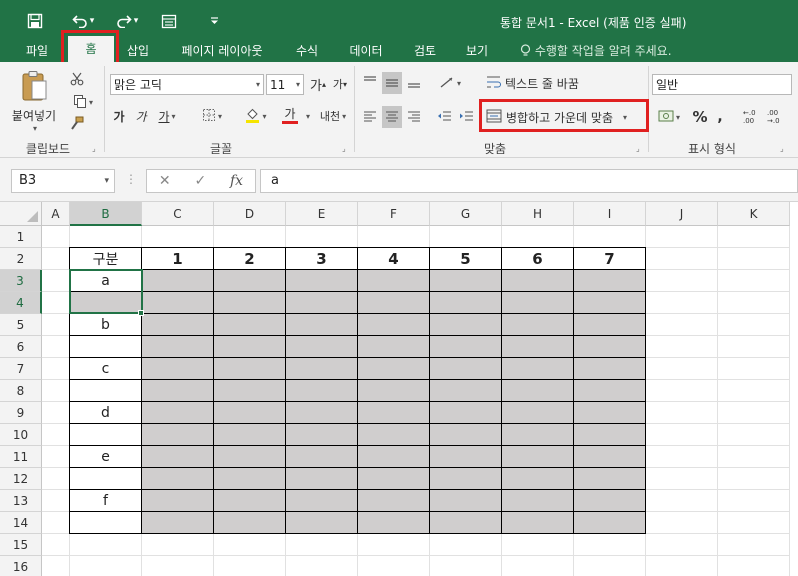 The image size is (798, 576). Describe the element at coordinates (754, 237) in the screenshot. I see `cell-k1` at that location.